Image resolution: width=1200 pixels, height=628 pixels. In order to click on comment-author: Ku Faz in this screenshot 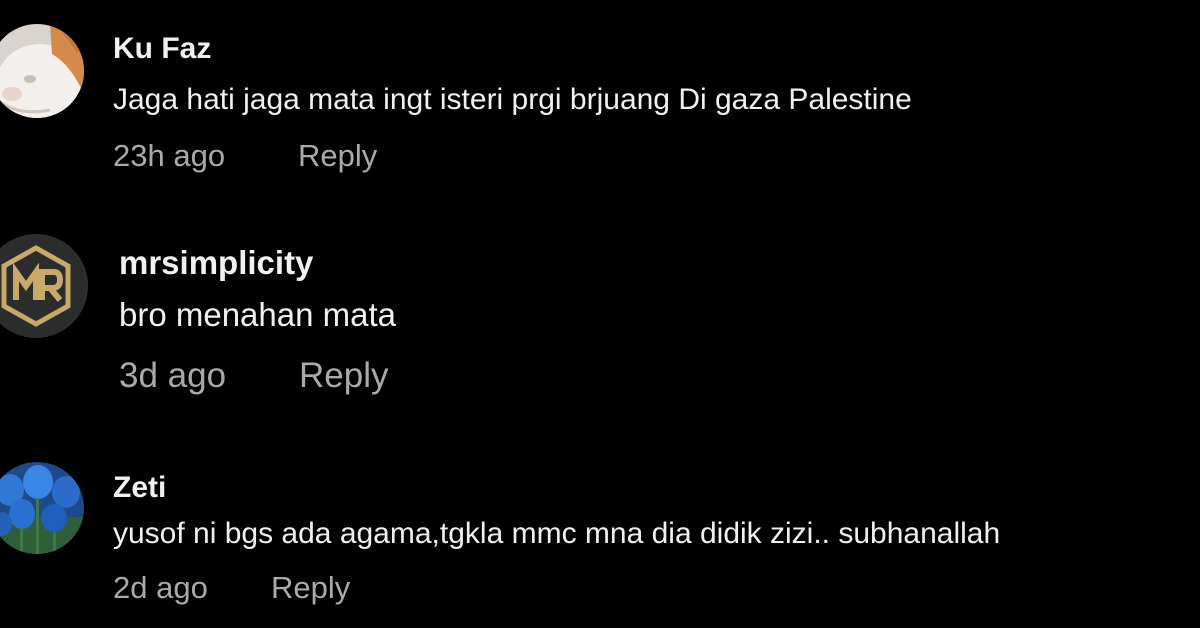, I will do `click(162, 49)`.